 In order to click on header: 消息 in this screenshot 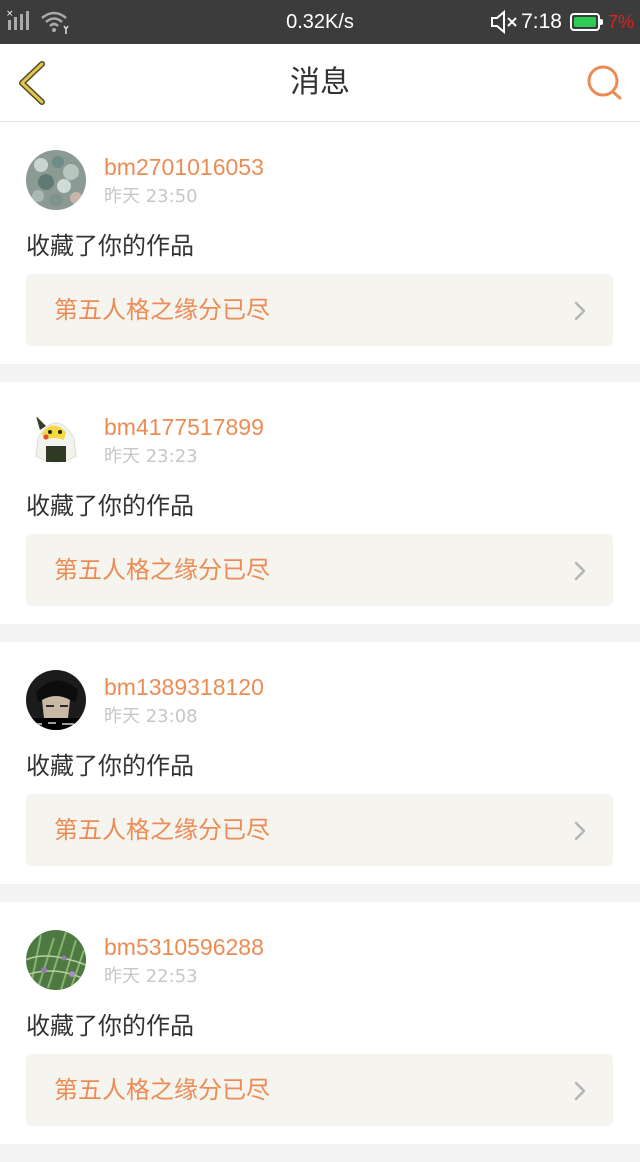, I will do `click(320, 83)`.